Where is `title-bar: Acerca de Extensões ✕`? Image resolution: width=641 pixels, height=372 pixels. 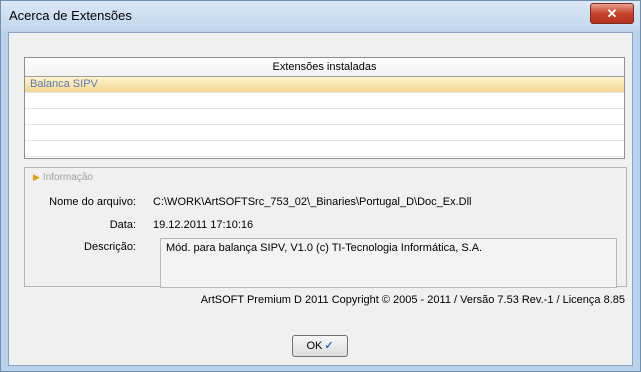 title-bar: Acerca de Extensões ✕ is located at coordinates (320, 16).